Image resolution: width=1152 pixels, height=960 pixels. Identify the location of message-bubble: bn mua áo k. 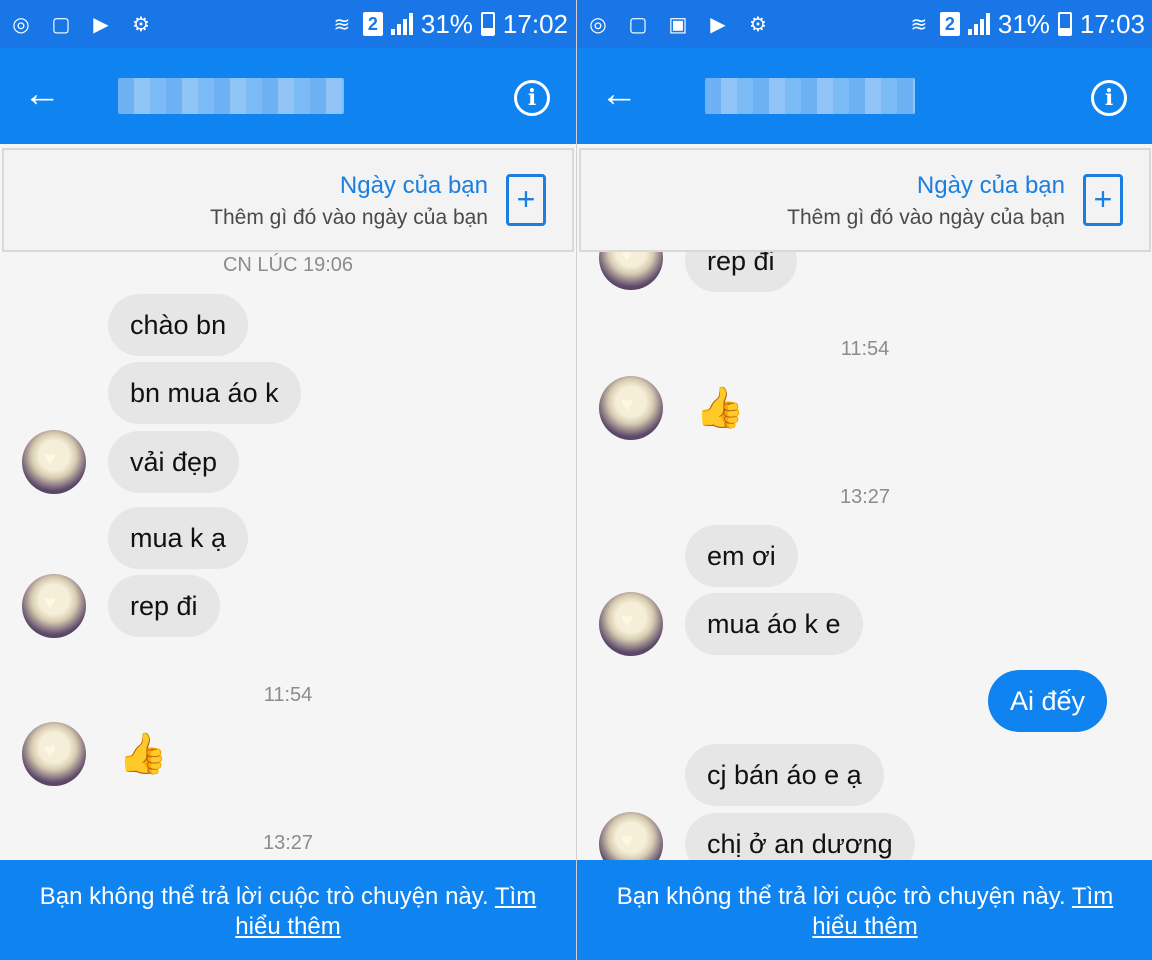
(204, 393).